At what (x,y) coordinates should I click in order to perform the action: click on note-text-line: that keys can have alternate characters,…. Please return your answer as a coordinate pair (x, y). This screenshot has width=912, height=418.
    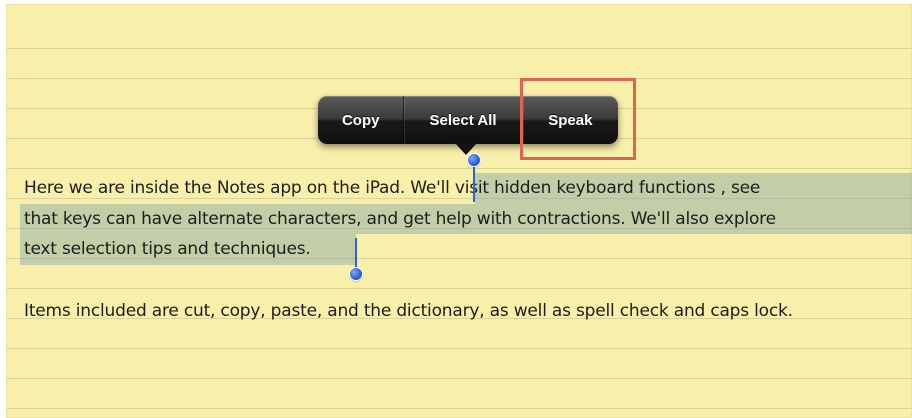
    Looking at the image, I should click on (400, 219).